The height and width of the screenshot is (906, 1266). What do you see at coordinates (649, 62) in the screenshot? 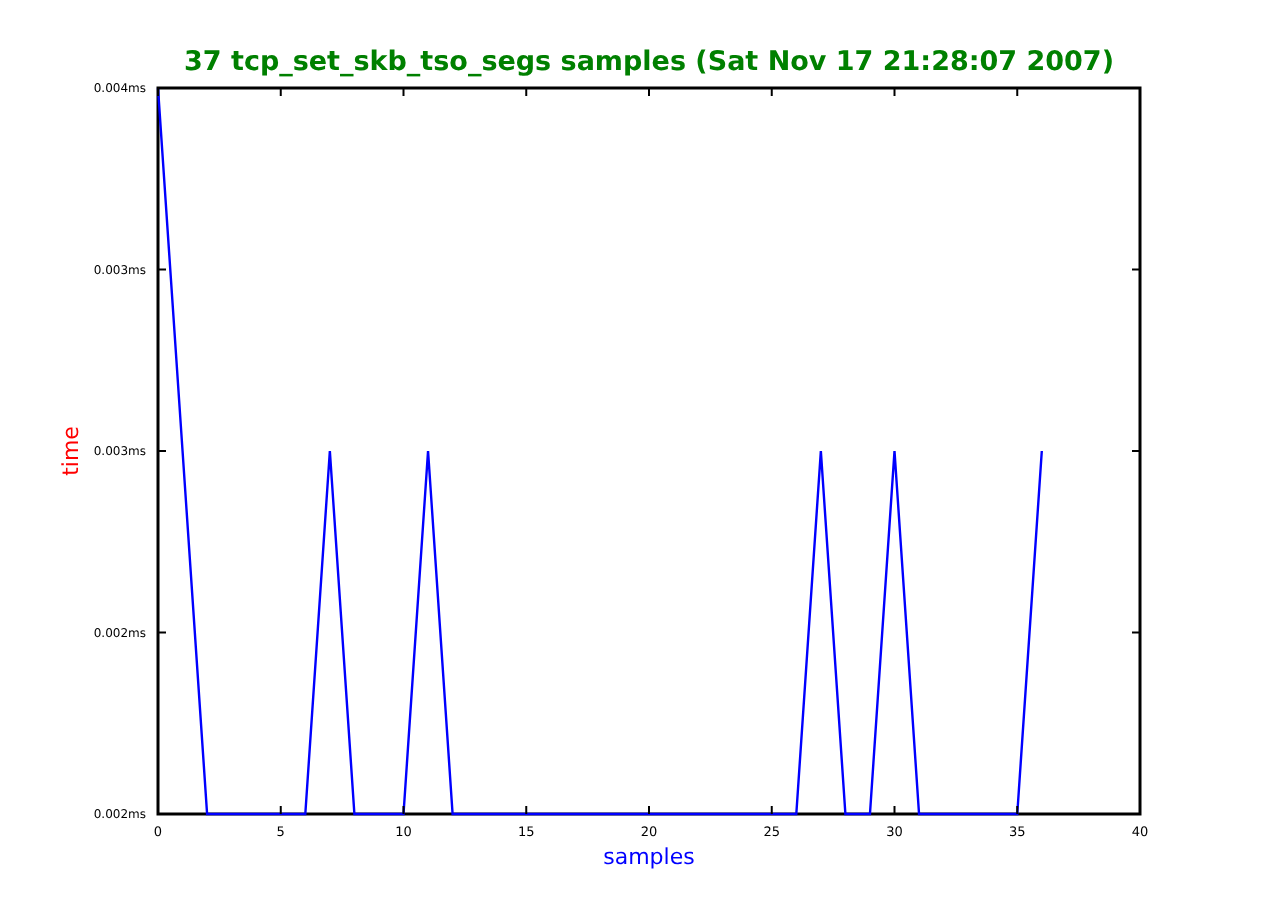
I see `chart-title: 37 tcp_set_skb_tso_segs samples (Sat Nov 17 21:28:07 2007)` at bounding box center [649, 62].